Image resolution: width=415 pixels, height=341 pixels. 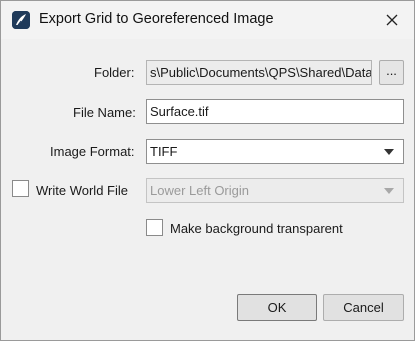 I want to click on transparent-background-label: Make background transparent, so click(x=256, y=228).